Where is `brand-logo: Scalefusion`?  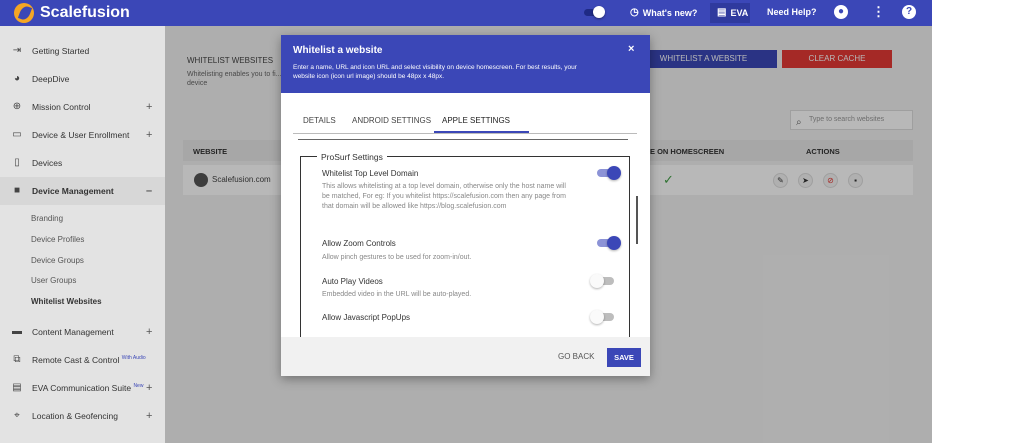
brand-logo: Scalefusion is located at coordinates (72, 13).